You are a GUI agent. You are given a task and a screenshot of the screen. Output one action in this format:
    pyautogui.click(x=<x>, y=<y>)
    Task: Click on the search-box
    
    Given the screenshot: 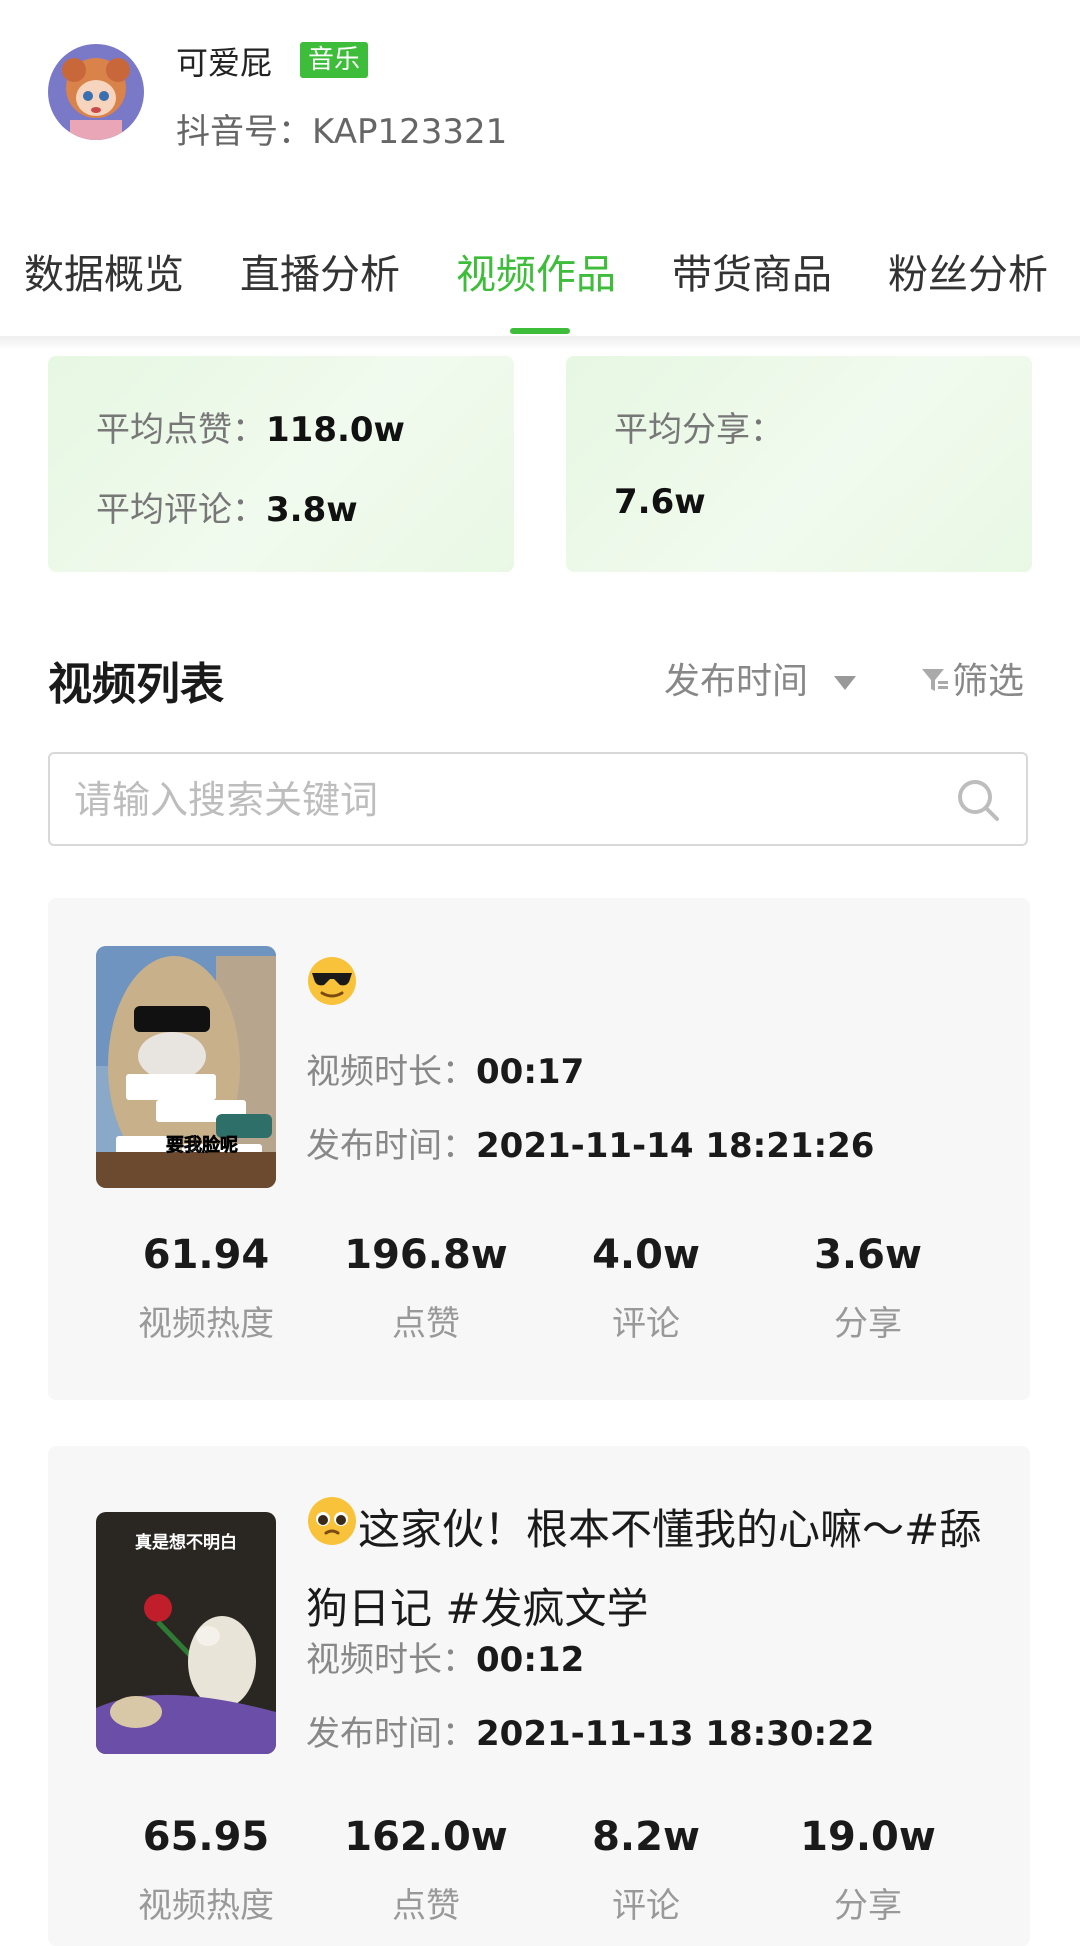 What is the action you would take?
    pyautogui.click(x=538, y=799)
    